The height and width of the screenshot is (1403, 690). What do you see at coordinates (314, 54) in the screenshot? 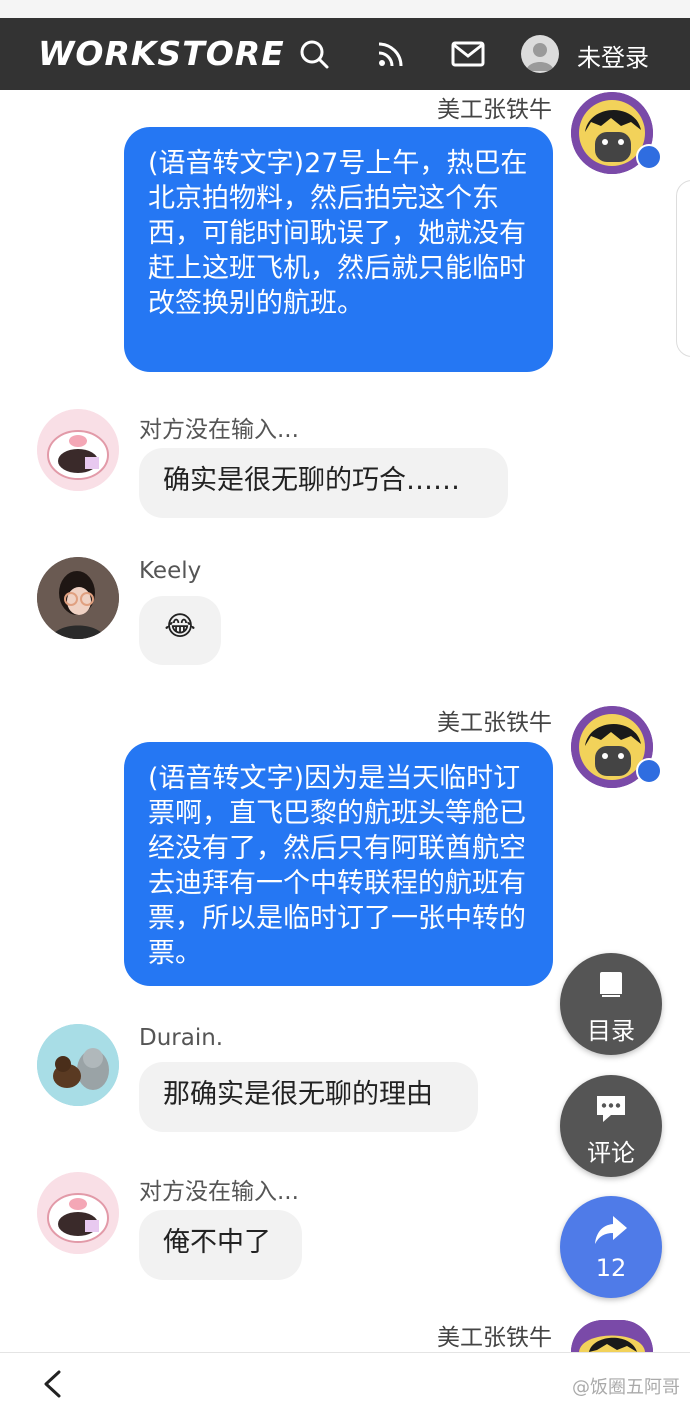
I see `search-icon` at bounding box center [314, 54].